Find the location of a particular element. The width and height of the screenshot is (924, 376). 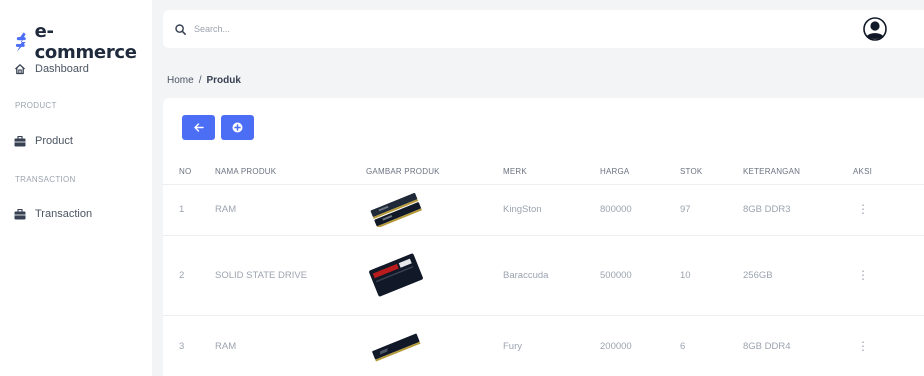

column-header-no: NO is located at coordinates (185, 172).